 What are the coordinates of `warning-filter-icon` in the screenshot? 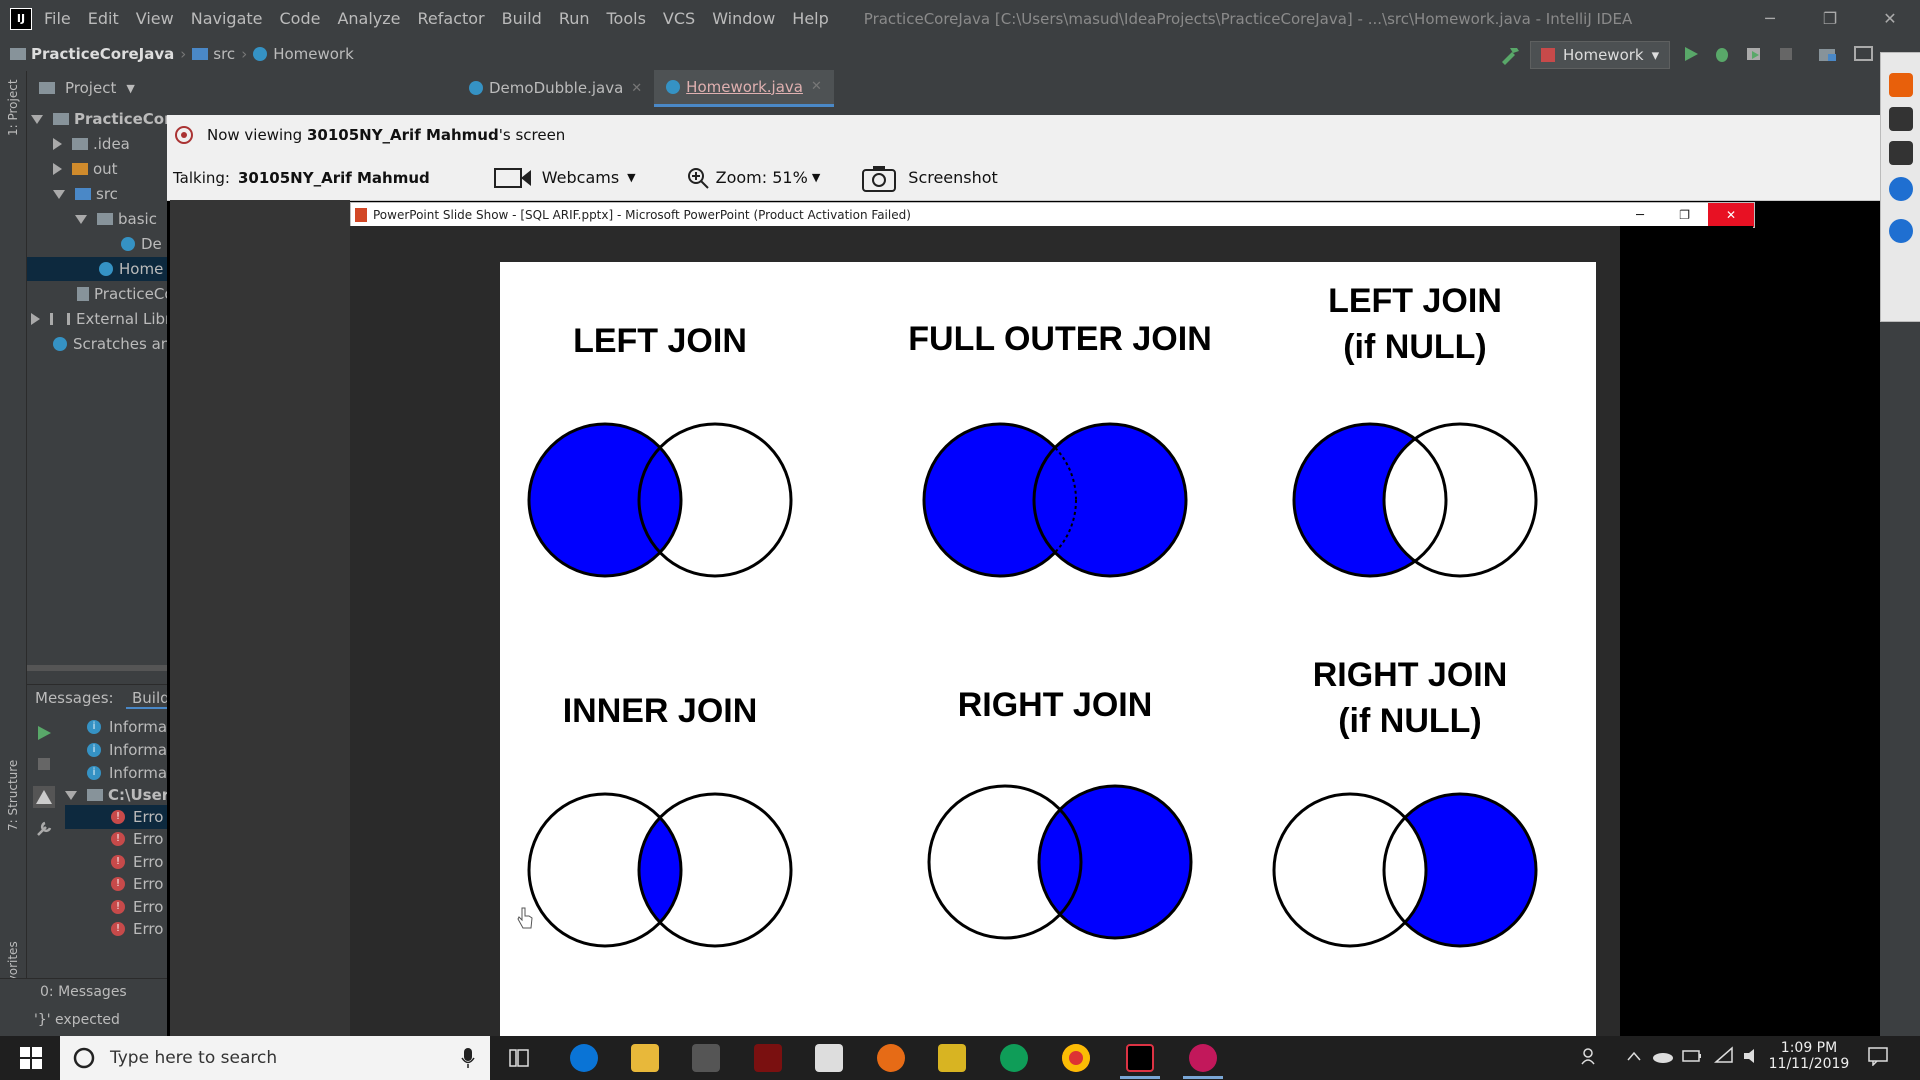 It's located at (44, 797).